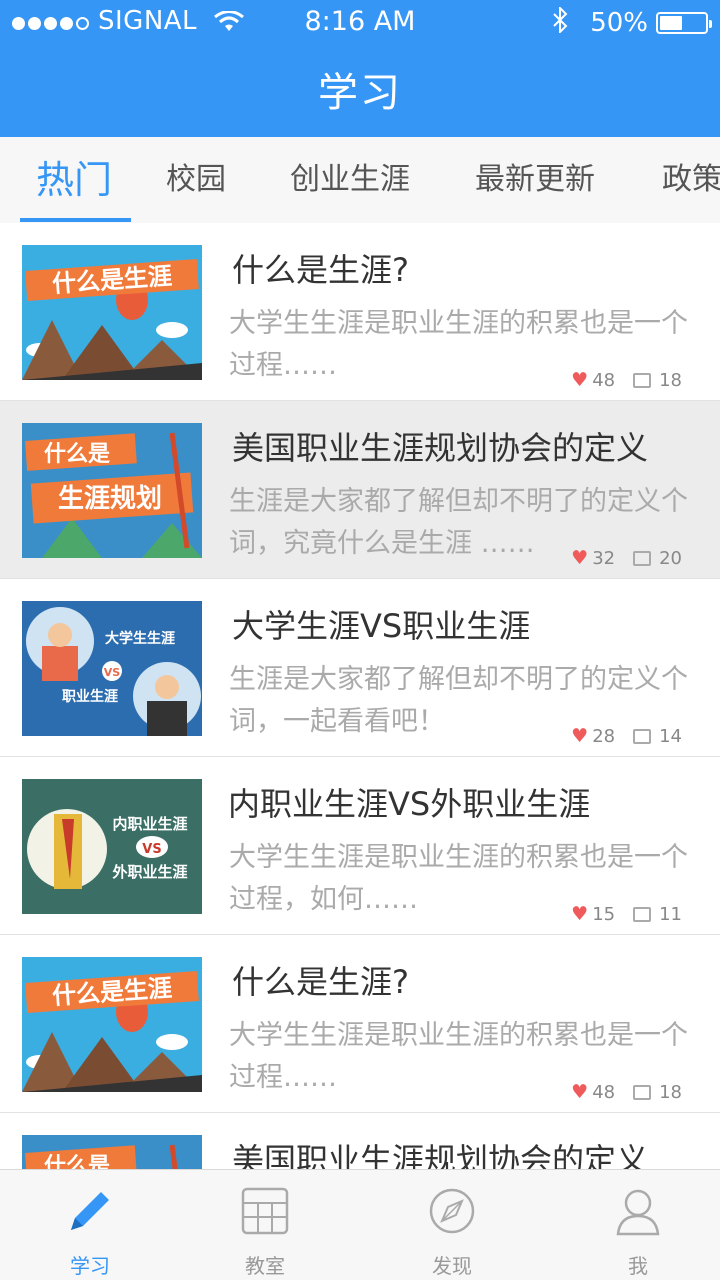  Describe the element at coordinates (409, 804) in the screenshot. I see `article-title: 内职业生涯VS外职业生涯` at that location.